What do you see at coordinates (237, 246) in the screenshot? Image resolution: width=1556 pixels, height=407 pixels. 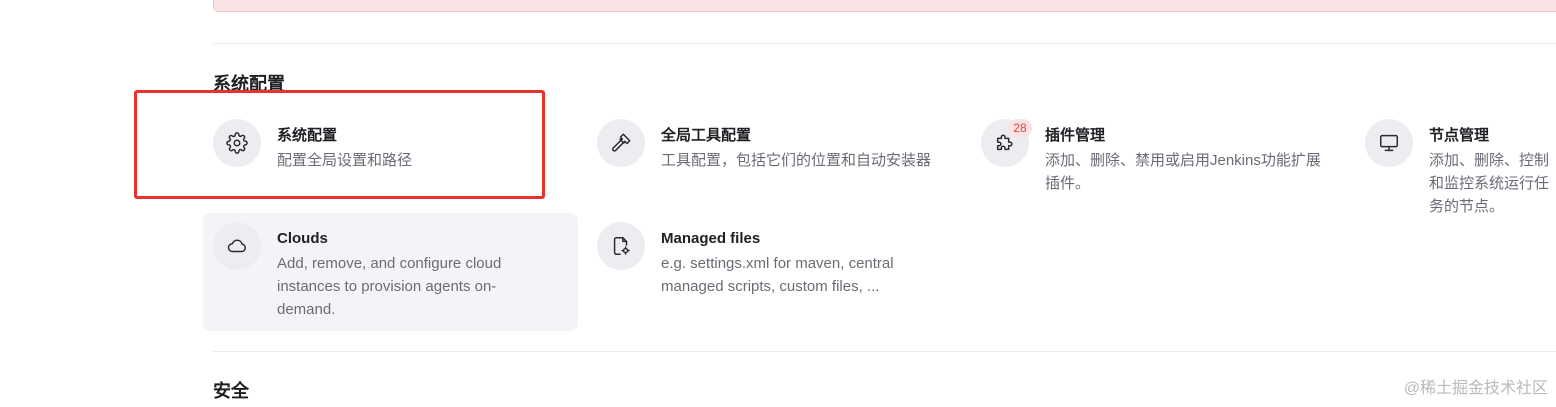 I see `cloud-icon` at bounding box center [237, 246].